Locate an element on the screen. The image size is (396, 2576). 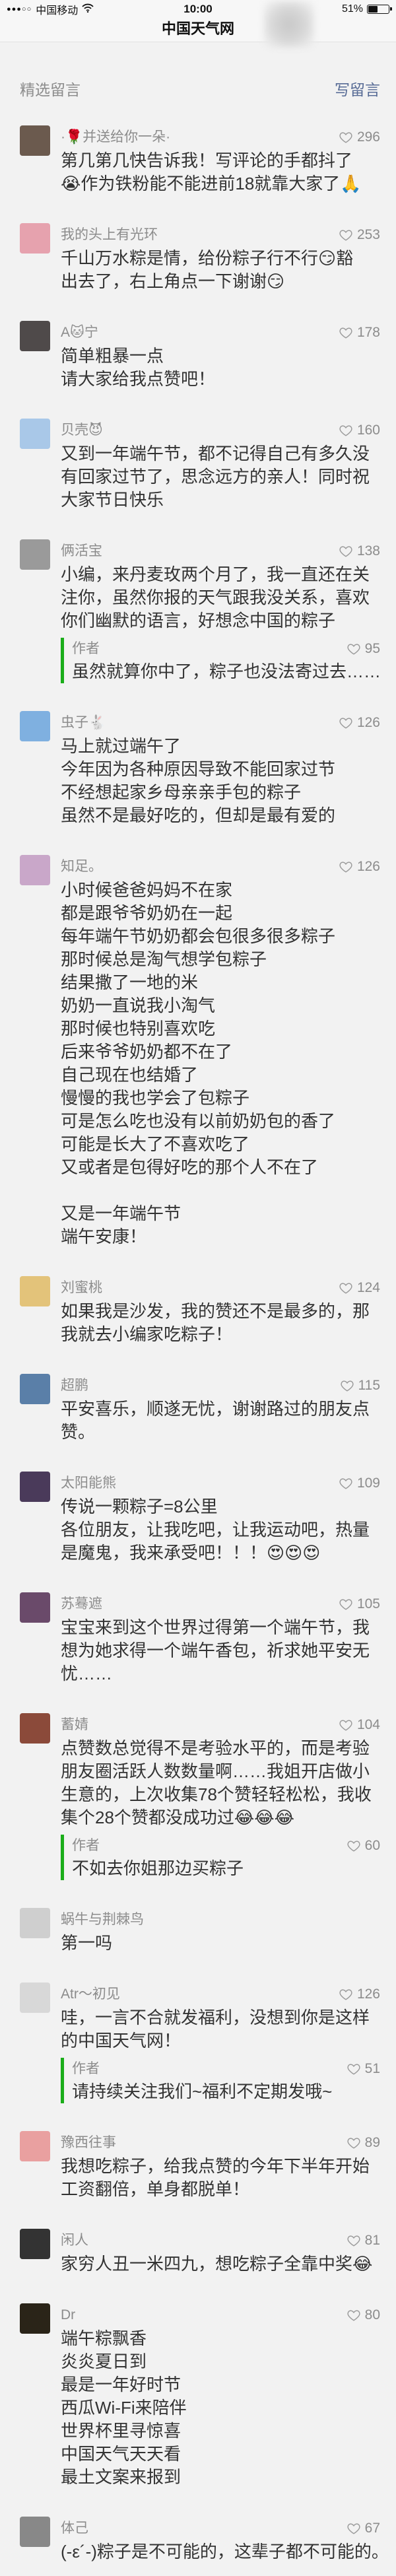
like-button: 105 is located at coordinates (360, 1604).